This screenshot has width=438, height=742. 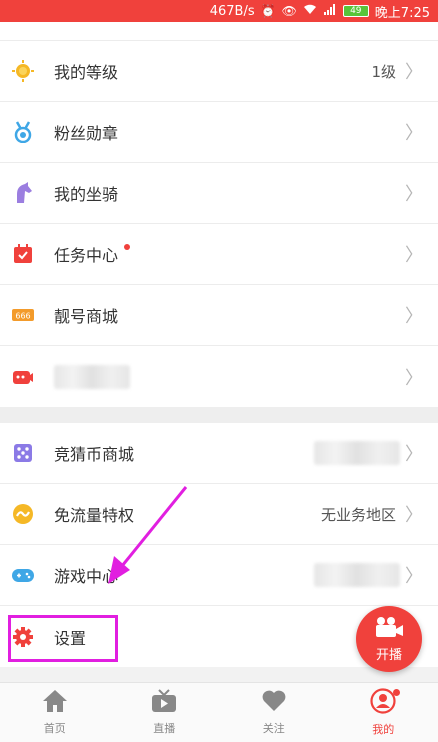 I want to click on level-value: 1级, so click(x=383, y=71).